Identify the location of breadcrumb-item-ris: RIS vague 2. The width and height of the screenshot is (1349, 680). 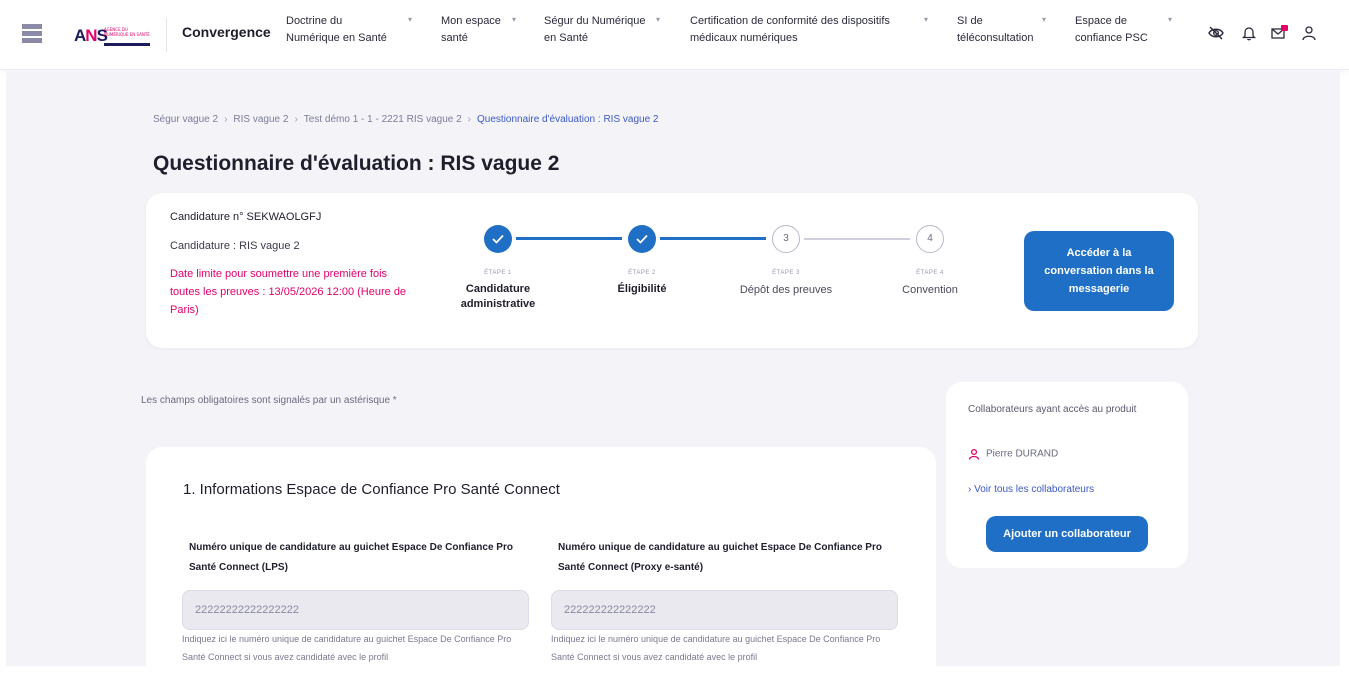
(260, 119).